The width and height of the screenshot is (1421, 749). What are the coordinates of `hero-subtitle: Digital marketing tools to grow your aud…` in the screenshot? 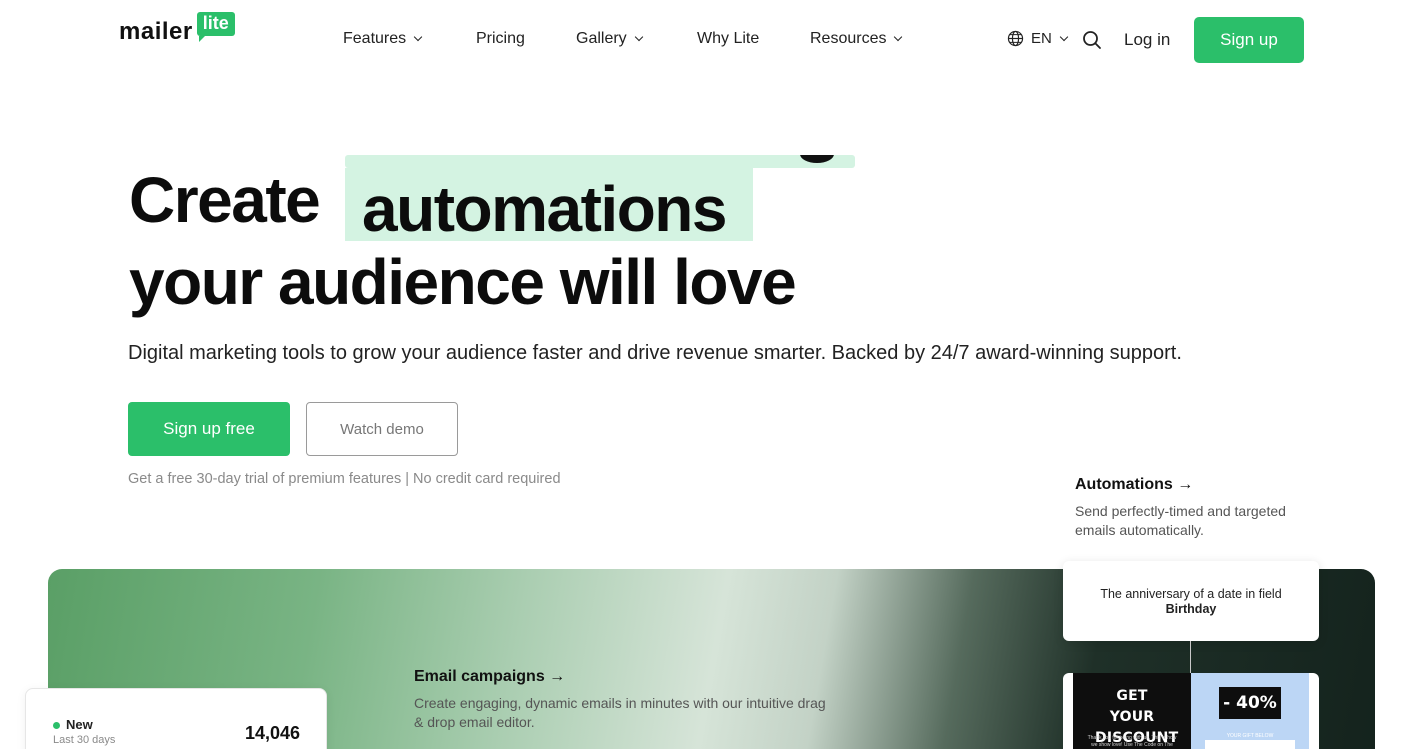 It's located at (655, 353).